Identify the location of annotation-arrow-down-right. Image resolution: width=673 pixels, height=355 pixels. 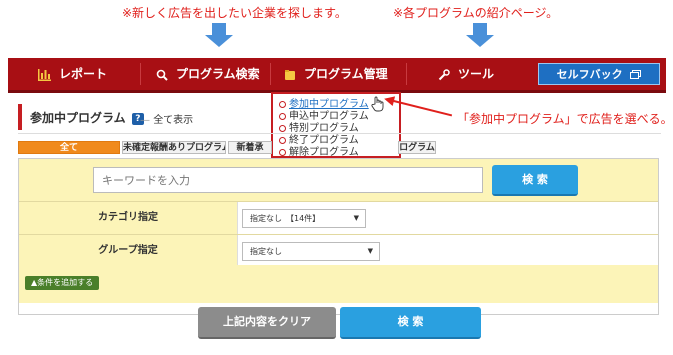
(480, 35).